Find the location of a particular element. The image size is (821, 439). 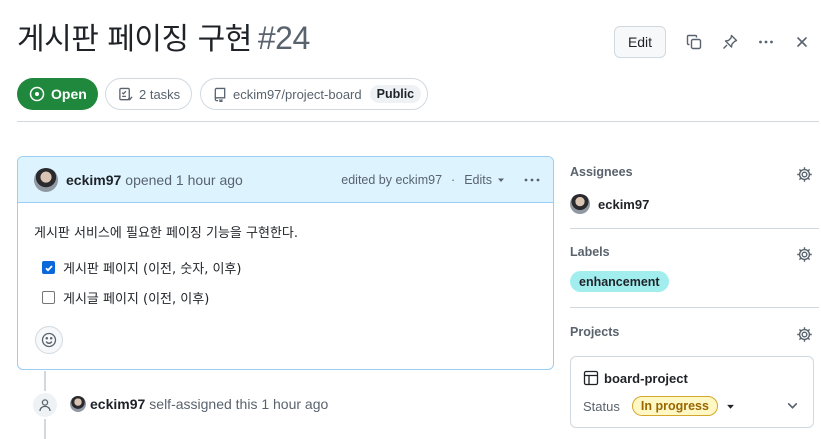

issue-title: 게시판 페이징 구현 #24 is located at coordinates (163, 39).